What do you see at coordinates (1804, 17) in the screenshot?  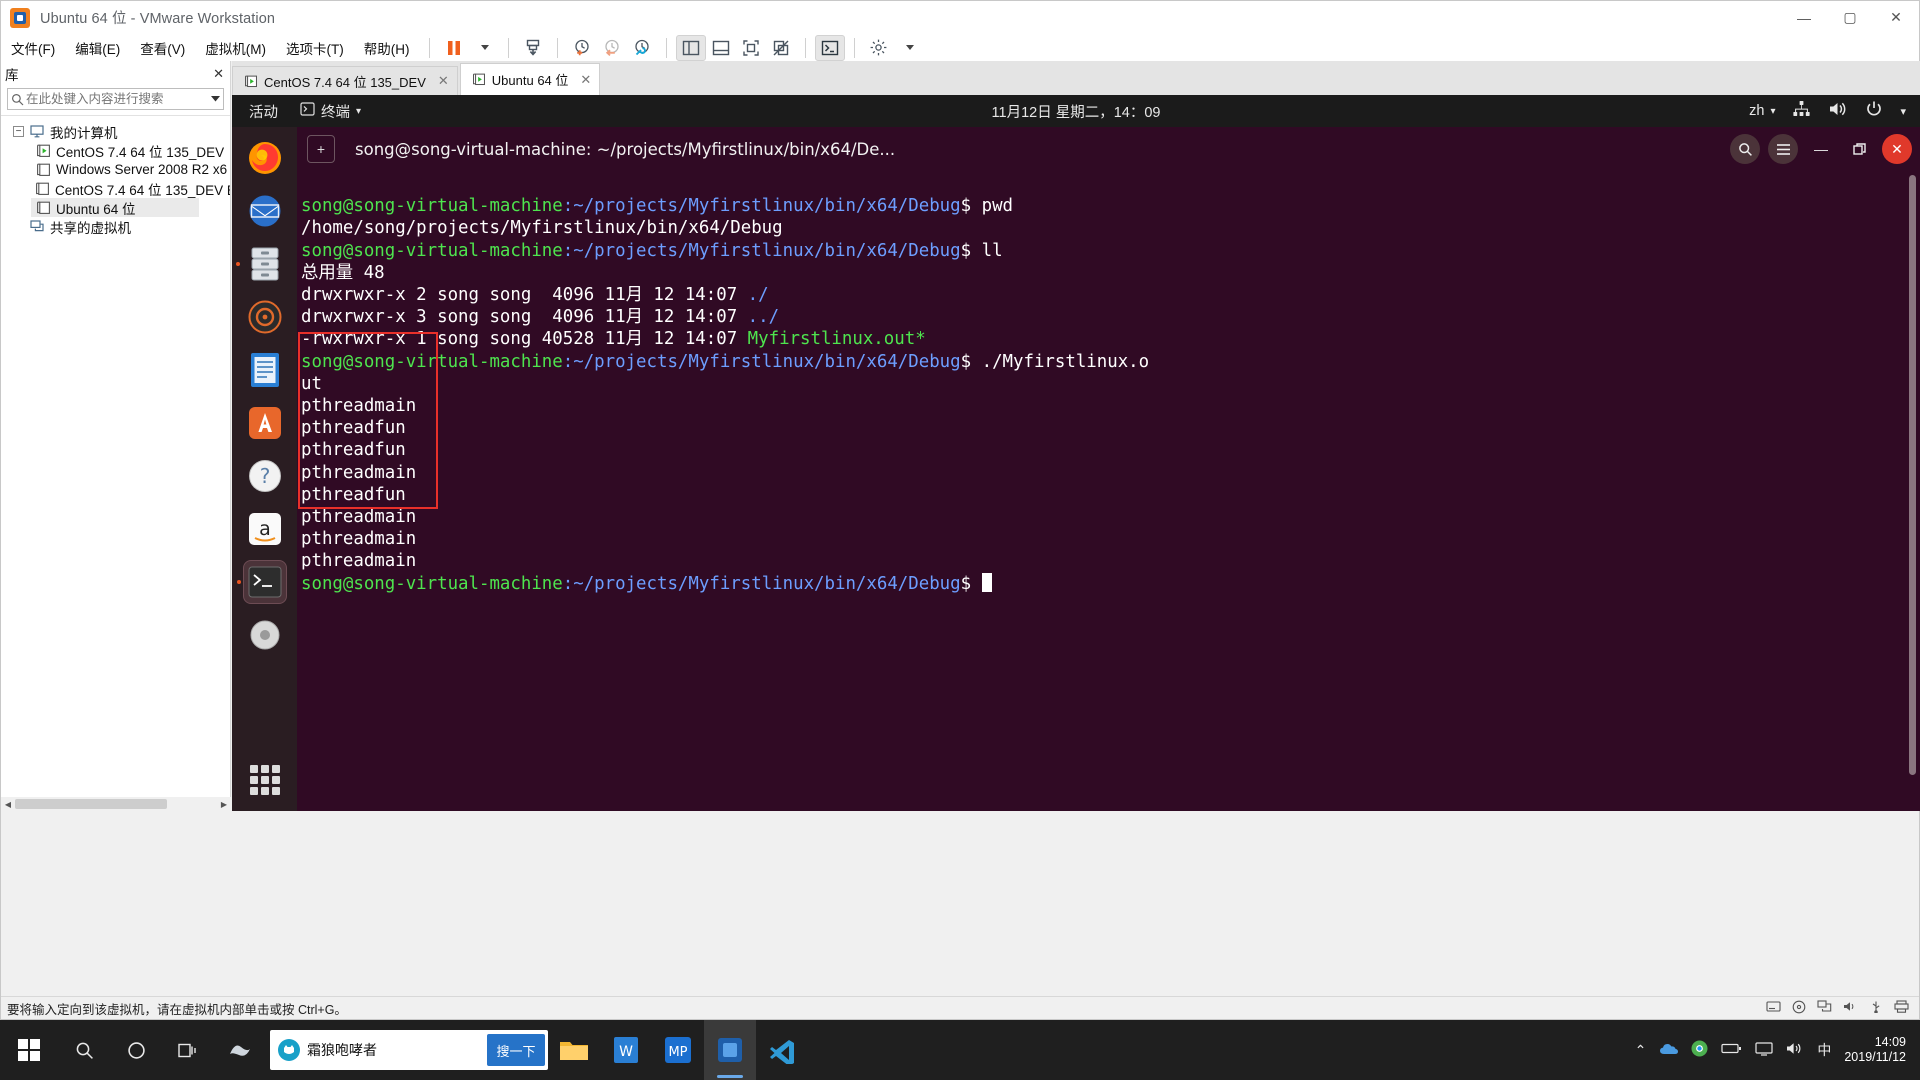 I see `minimize-button: —` at bounding box center [1804, 17].